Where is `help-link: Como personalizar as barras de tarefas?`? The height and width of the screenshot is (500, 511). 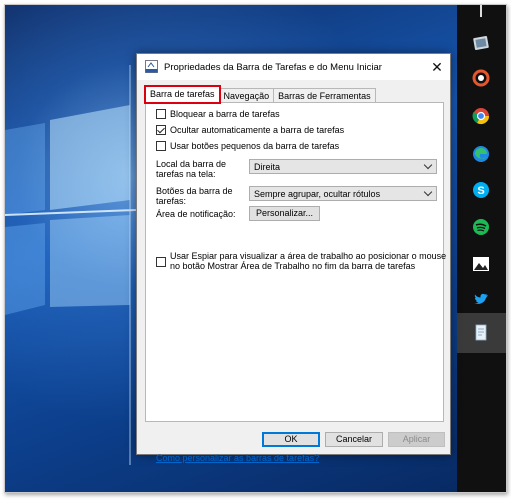
help-link: Como personalizar as barras de tarefas? is located at coordinates (237, 458).